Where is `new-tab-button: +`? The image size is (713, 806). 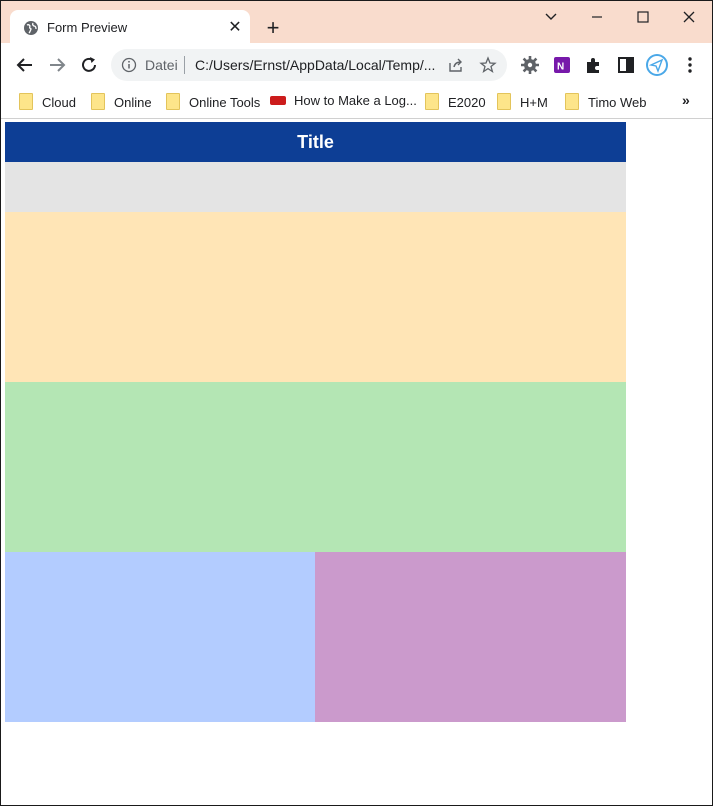
new-tab-button: + is located at coordinates (273, 28).